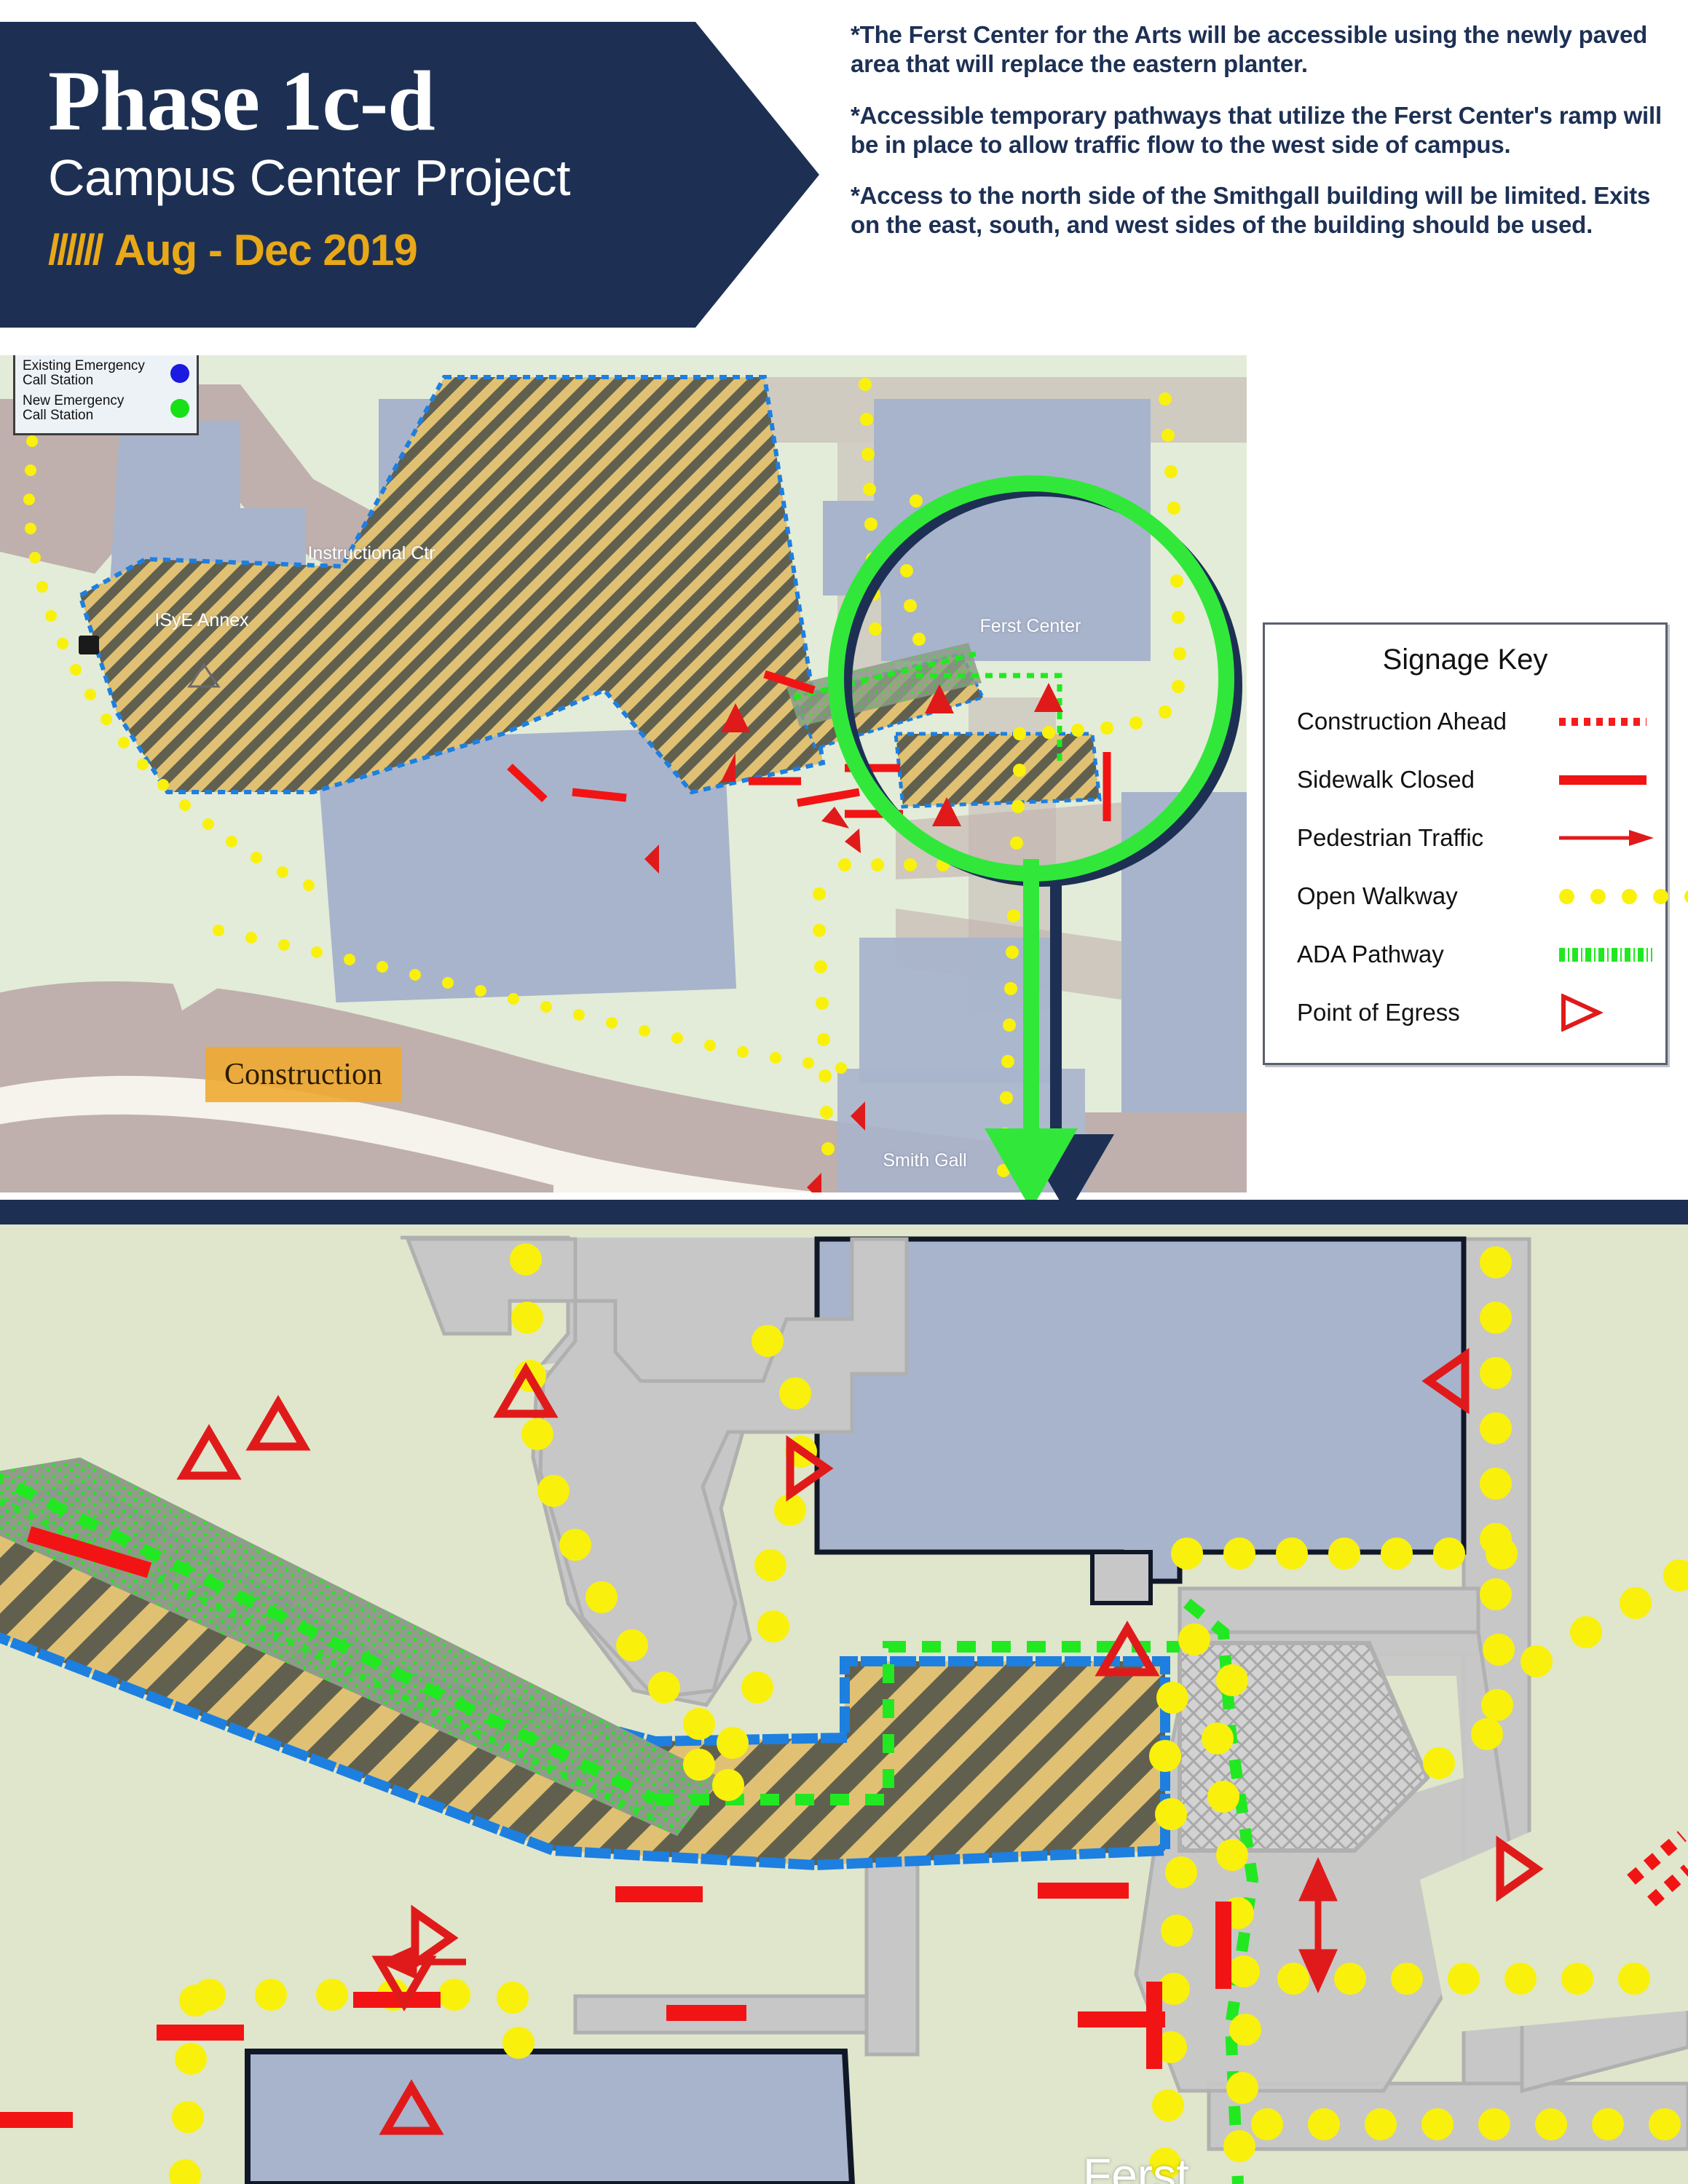 This screenshot has width=1688, height=2184. Describe the element at coordinates (201, 620) in the screenshot. I see `overview-building-label-isye-annex: ISyE Annex` at that location.